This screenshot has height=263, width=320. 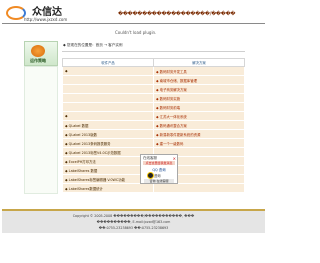 What do you see at coordinates (93, 45) in the screenshot?
I see `breadcrumb: ◆ 您现在的位置是：首页 → 客户实例` at bounding box center [93, 45].